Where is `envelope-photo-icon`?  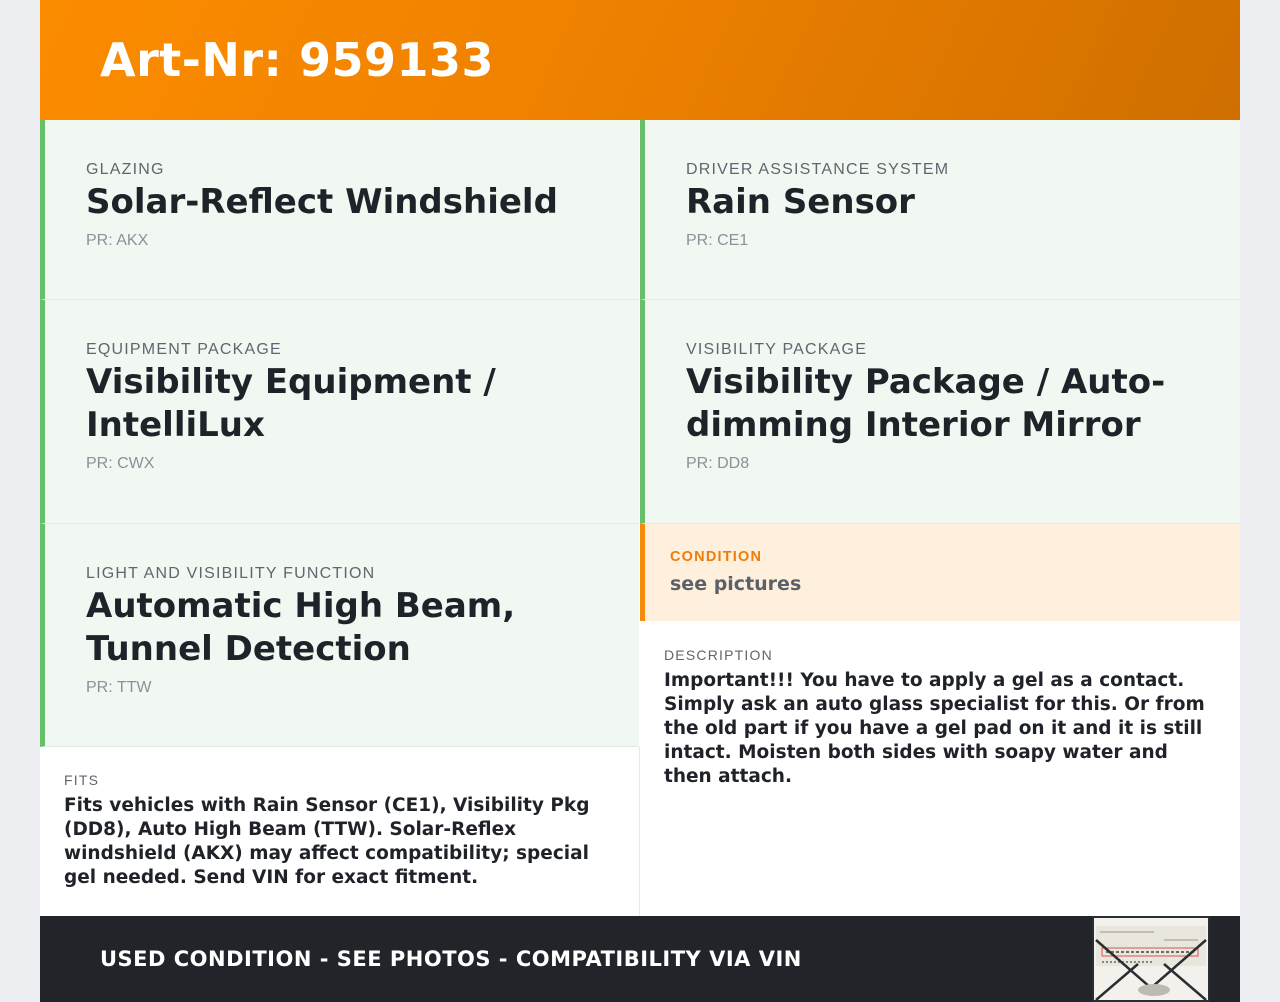 envelope-photo-icon is located at coordinates (1151, 959).